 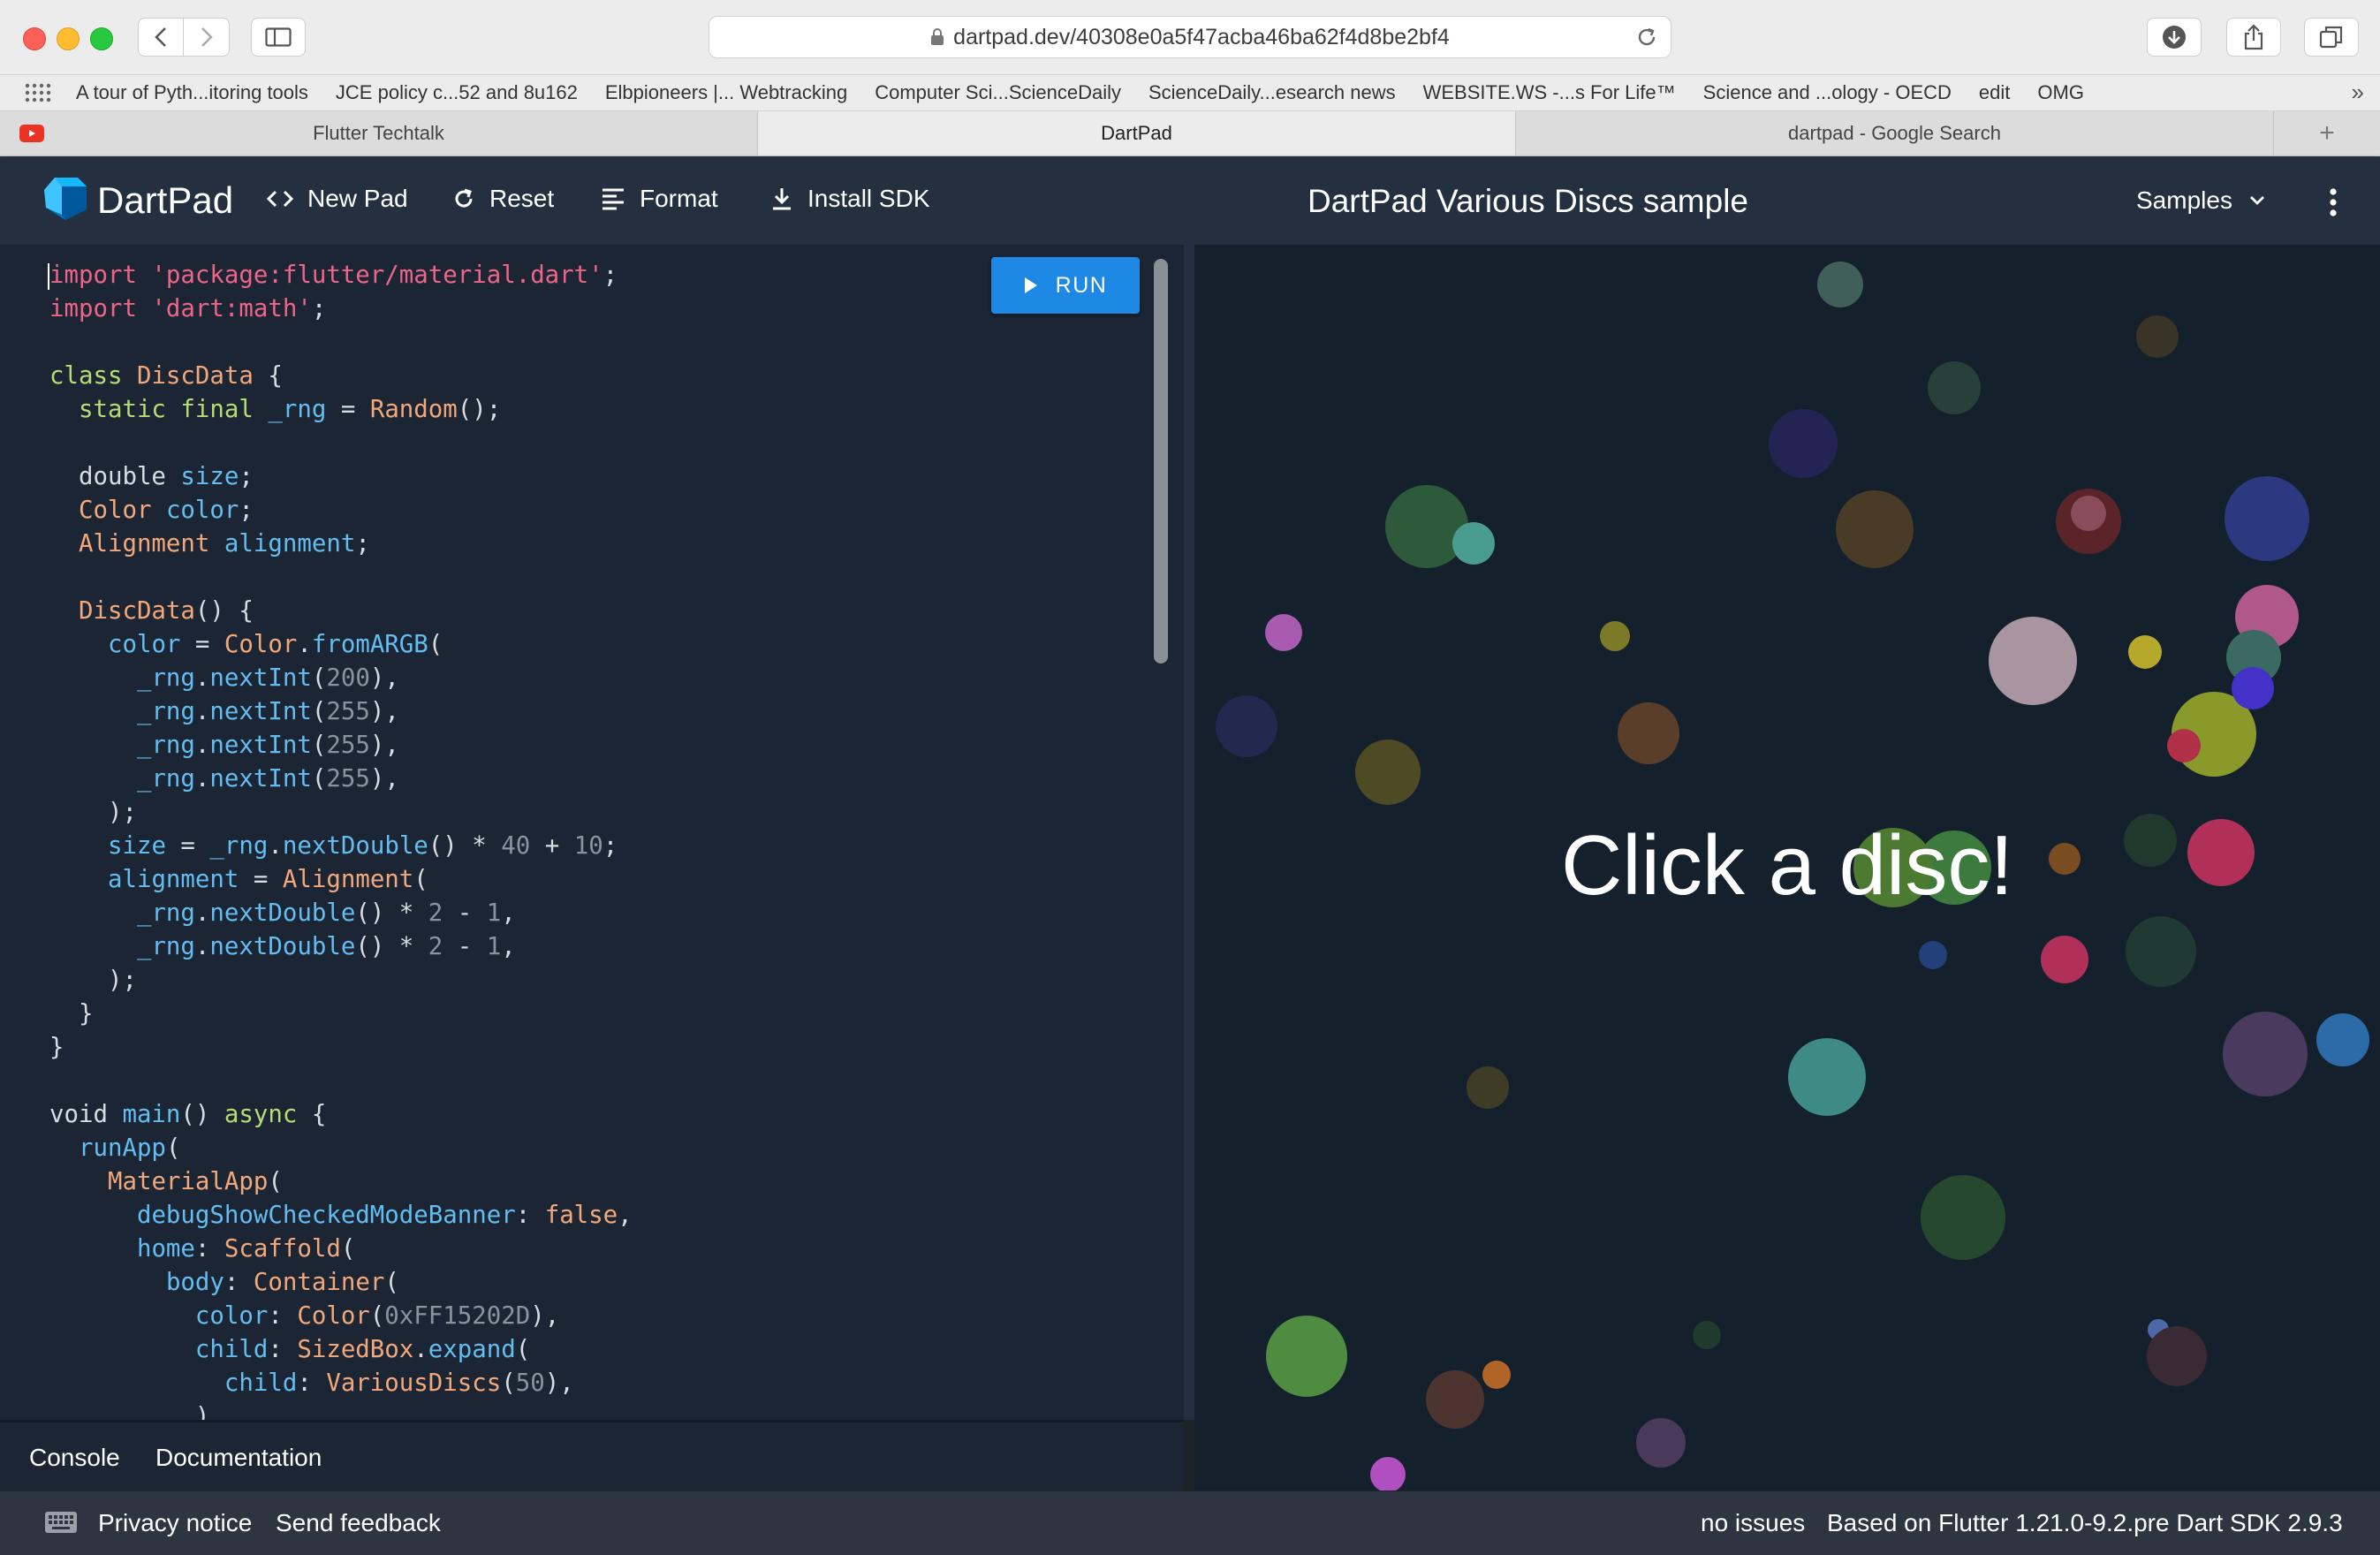 I want to click on new-pad-button: New Pad, so click(x=337, y=199).